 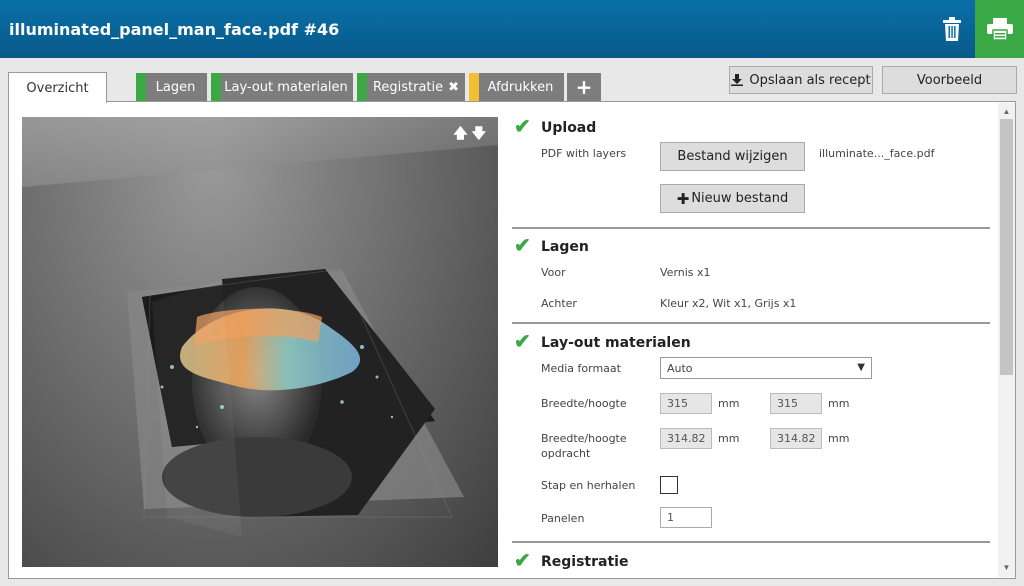 What do you see at coordinates (787, 403) in the screenshot?
I see `height-value: 315` at bounding box center [787, 403].